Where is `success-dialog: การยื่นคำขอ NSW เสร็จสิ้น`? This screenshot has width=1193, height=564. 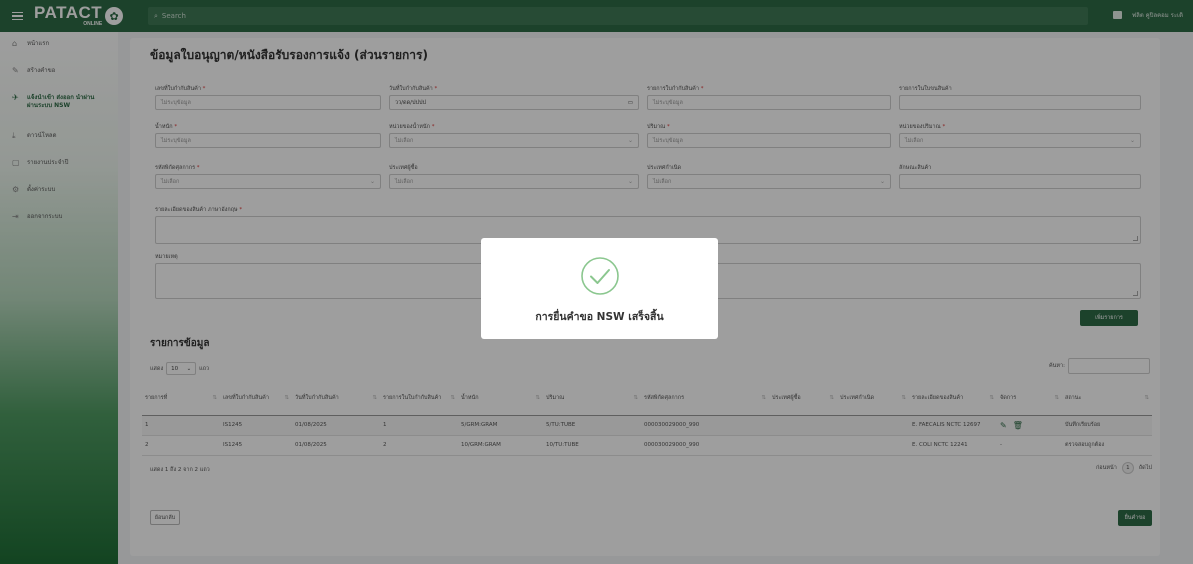
success-dialog: การยื่นคำขอ NSW เสร็จสิ้น is located at coordinates (599, 288).